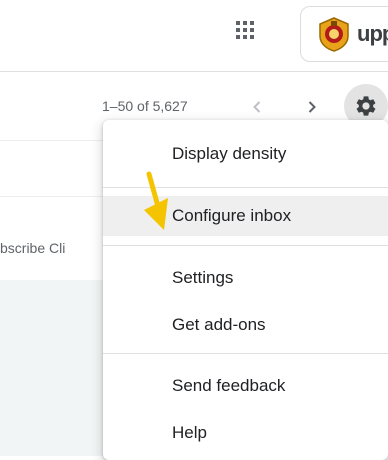  What do you see at coordinates (257, 107) in the screenshot?
I see `chevron-left-icon` at bounding box center [257, 107].